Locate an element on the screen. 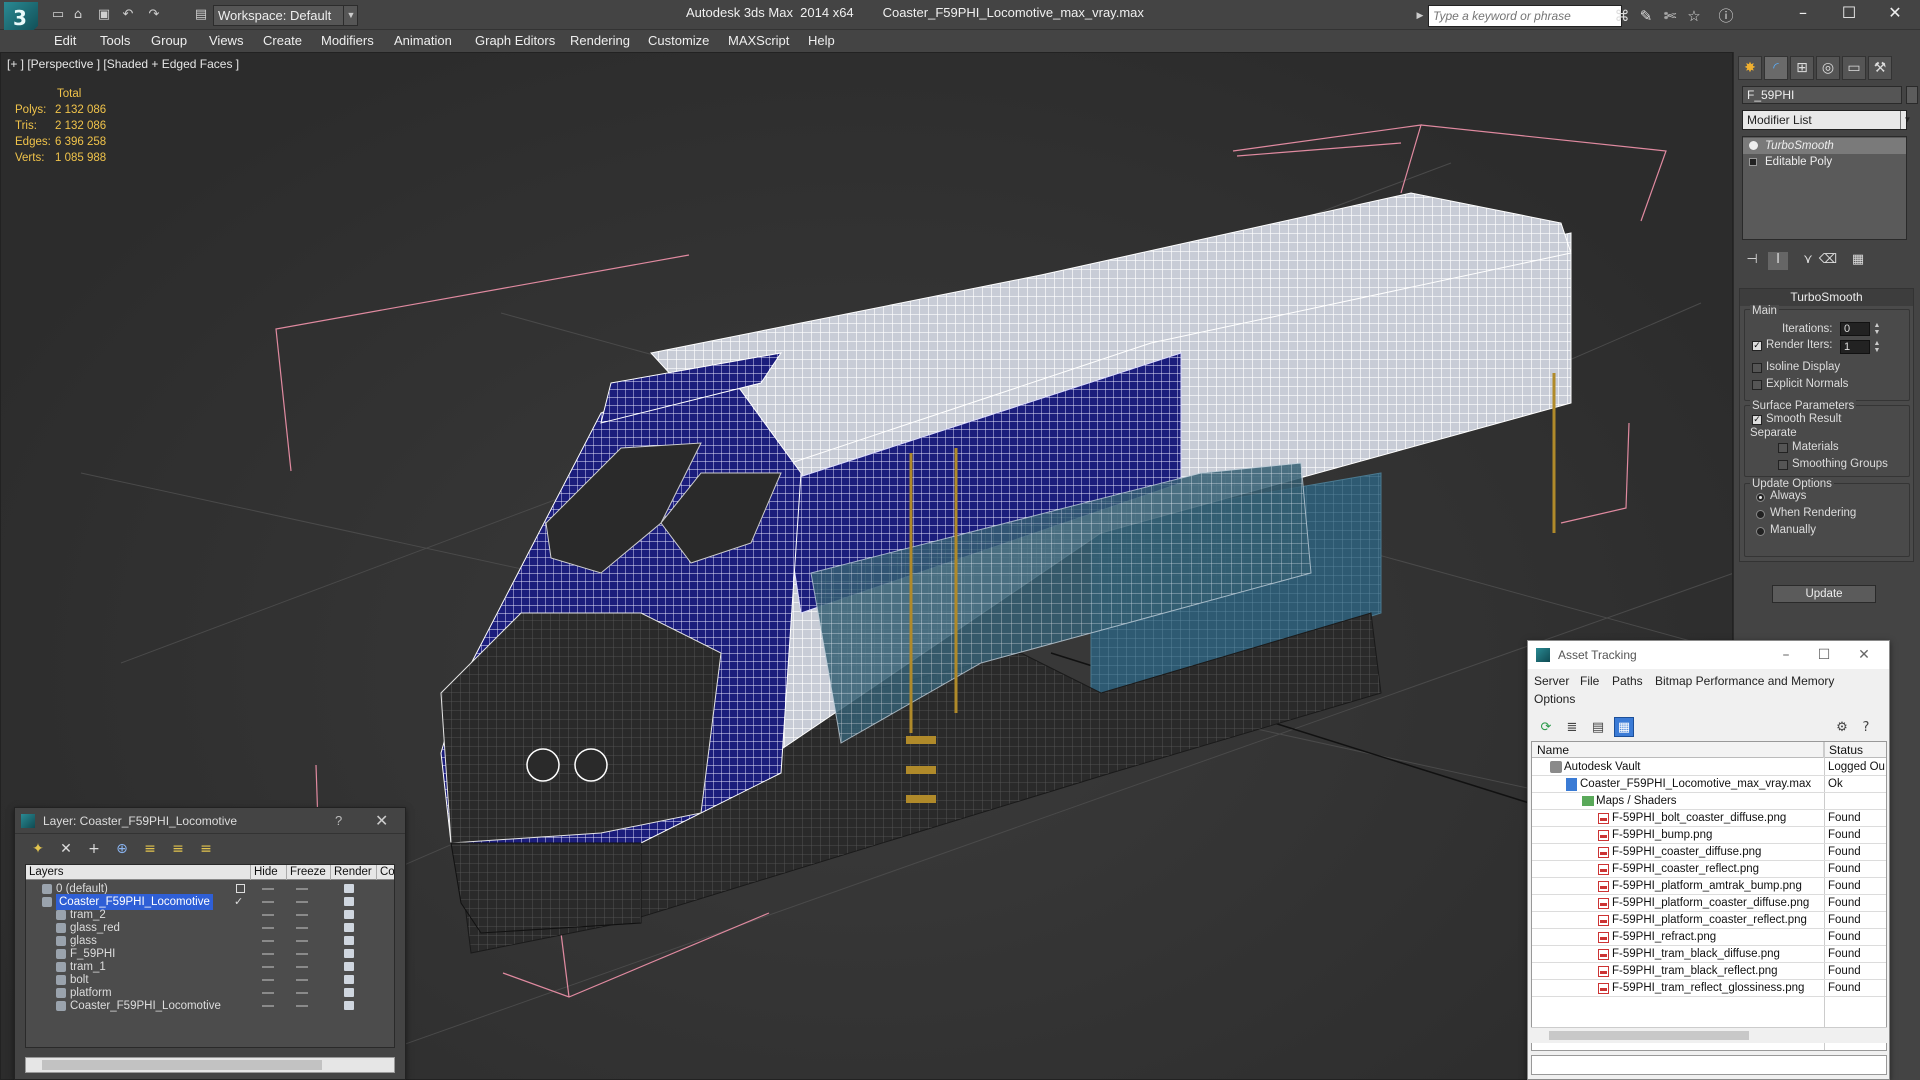 The height and width of the screenshot is (1080, 1920). freeze-all-icon: ≡ is located at coordinates (206, 849).